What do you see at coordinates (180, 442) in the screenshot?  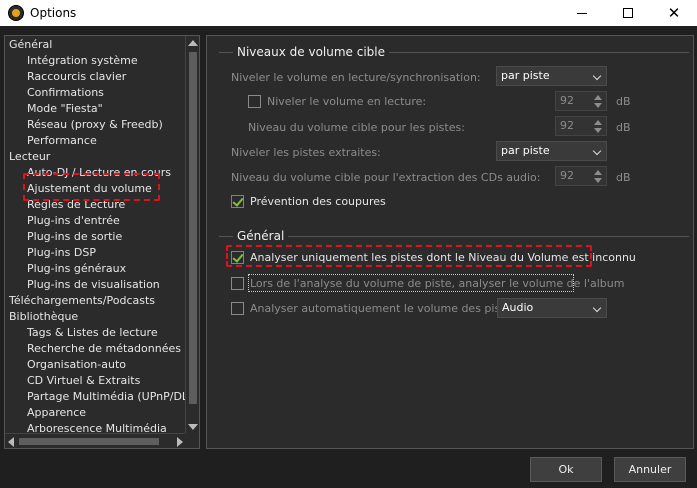 I see `scroll-right-icon` at bounding box center [180, 442].